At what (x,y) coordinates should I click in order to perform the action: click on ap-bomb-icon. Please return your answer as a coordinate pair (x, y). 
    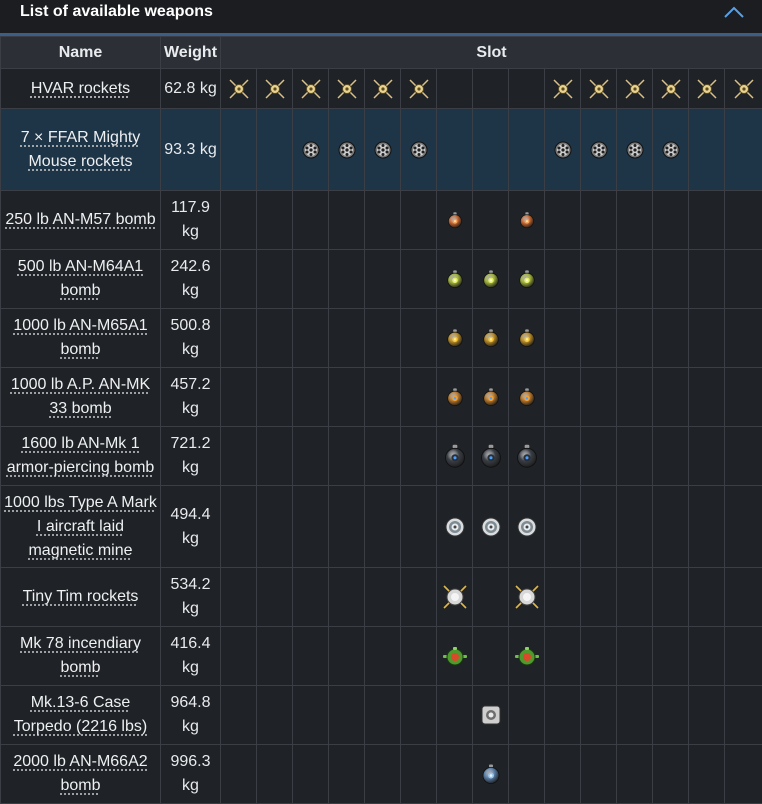
    Looking at the image, I should click on (526, 397).